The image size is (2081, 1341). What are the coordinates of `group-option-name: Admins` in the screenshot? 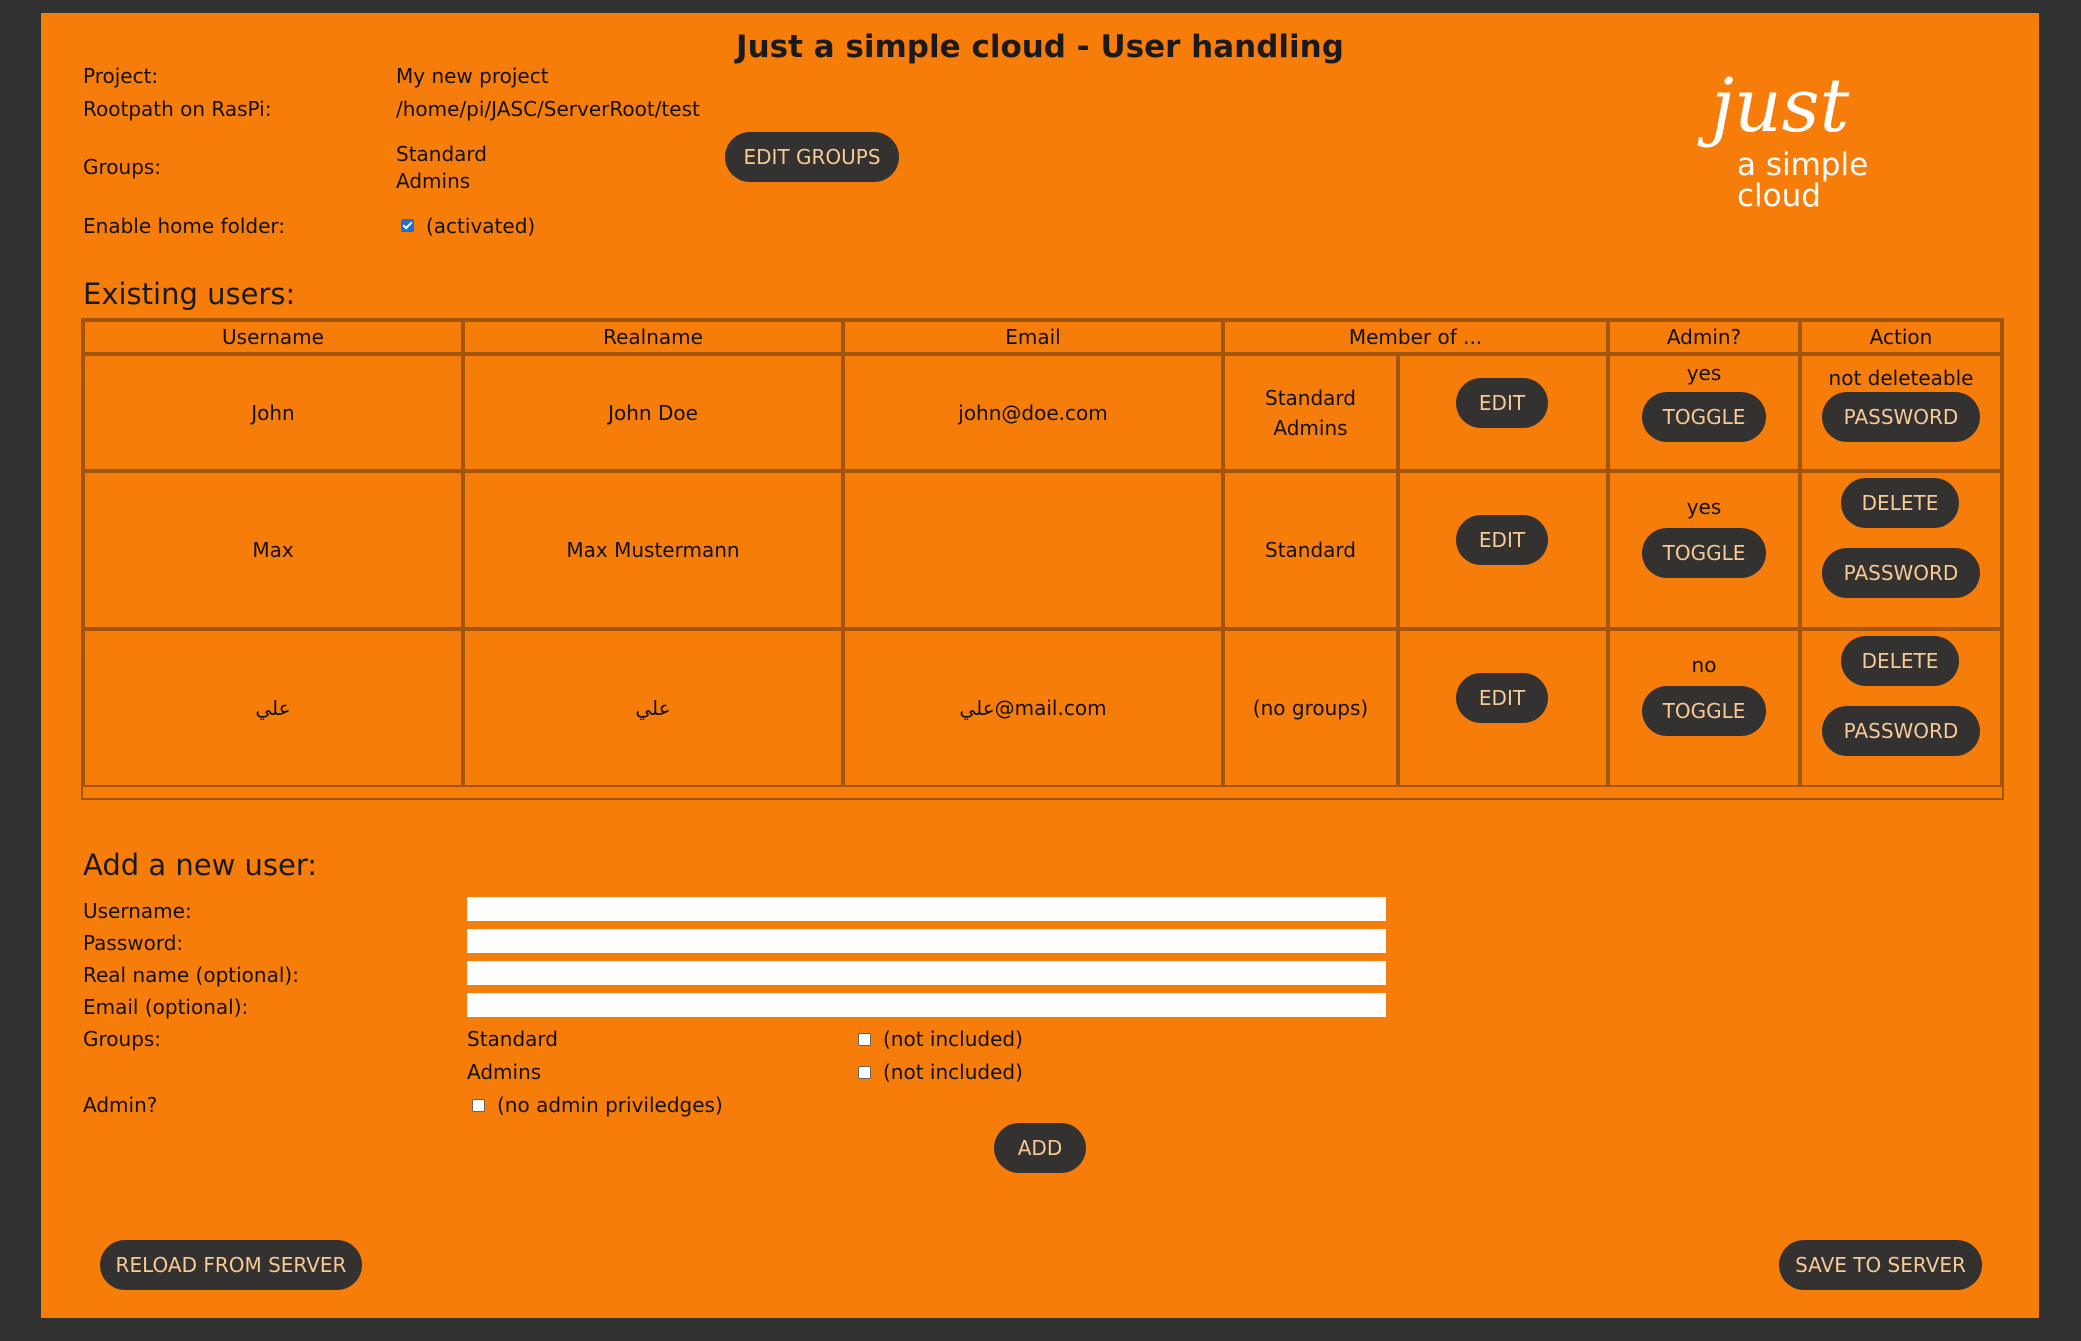 It's located at (504, 1072).